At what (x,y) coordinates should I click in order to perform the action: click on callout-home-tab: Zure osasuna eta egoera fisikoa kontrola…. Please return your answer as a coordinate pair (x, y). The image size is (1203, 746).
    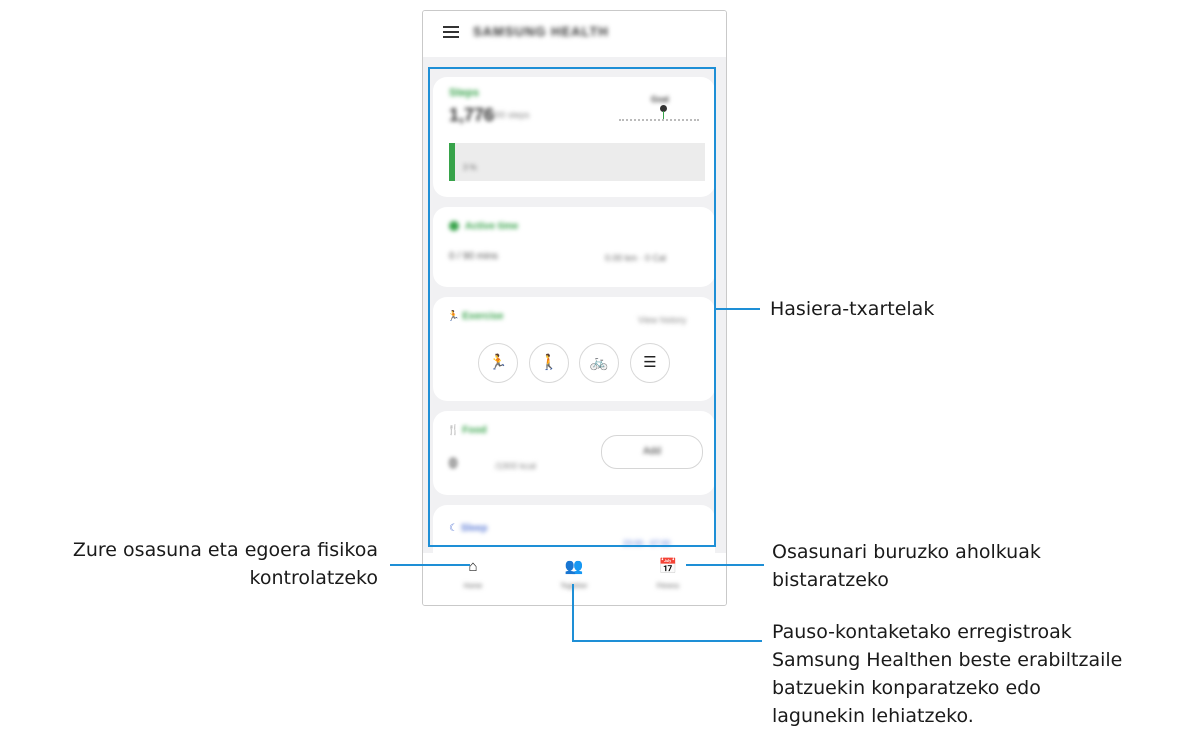
    Looking at the image, I should click on (225, 564).